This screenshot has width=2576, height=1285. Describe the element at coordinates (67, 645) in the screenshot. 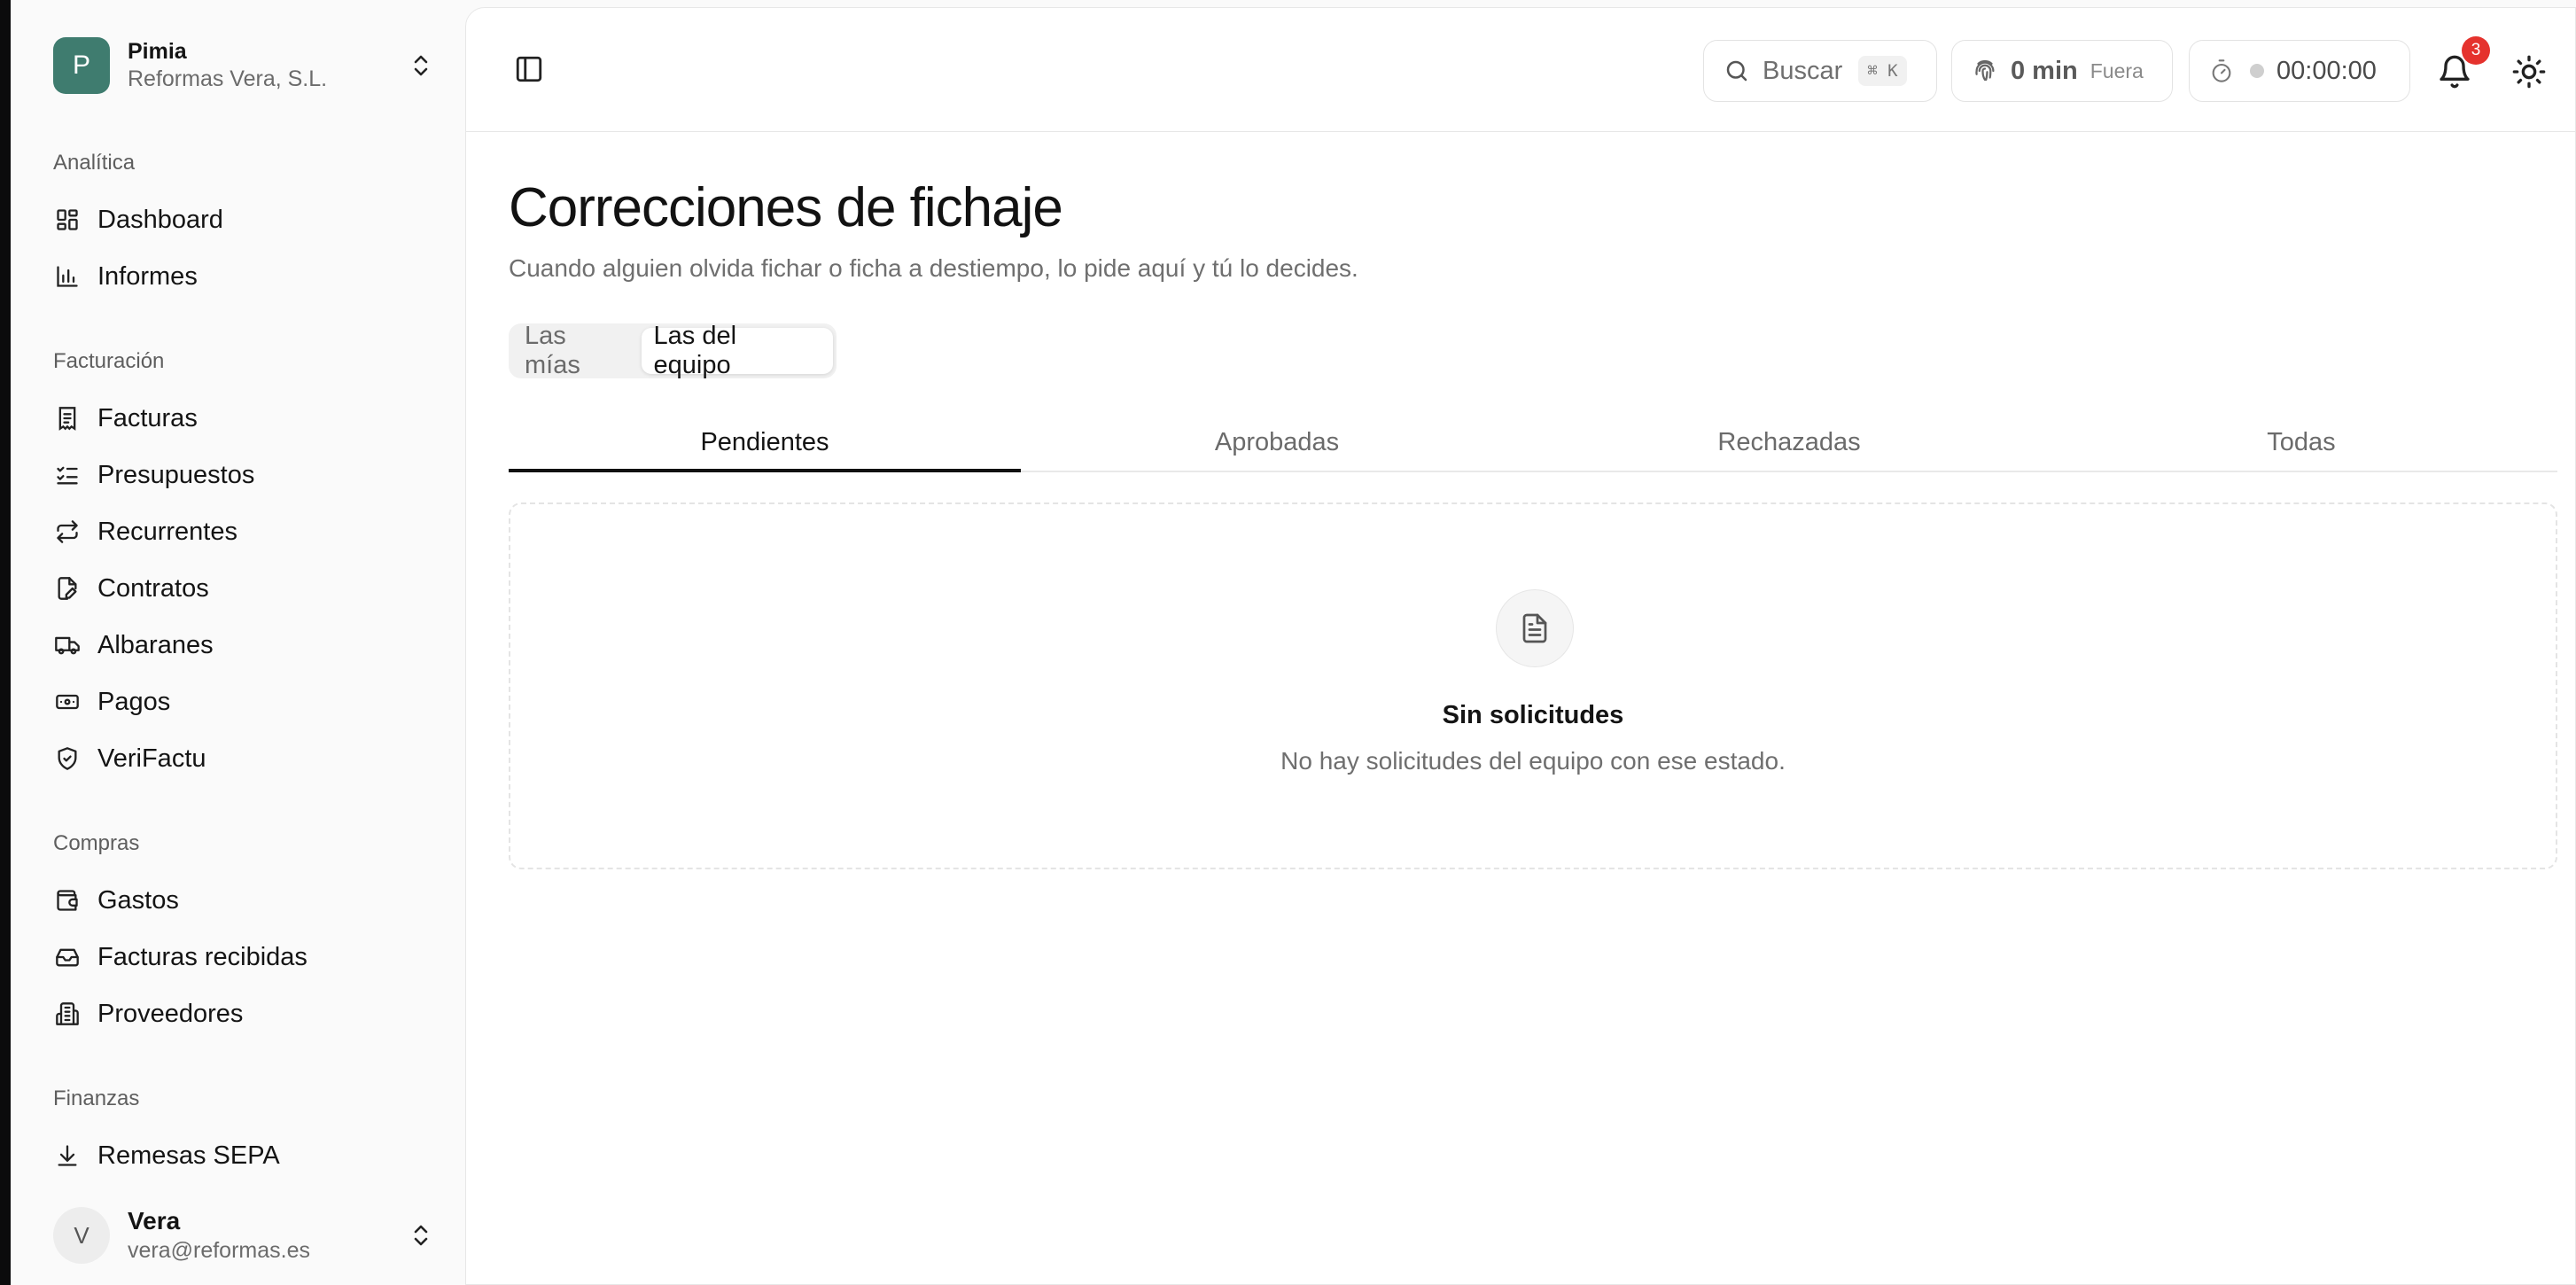

I see `truck-icon` at that location.